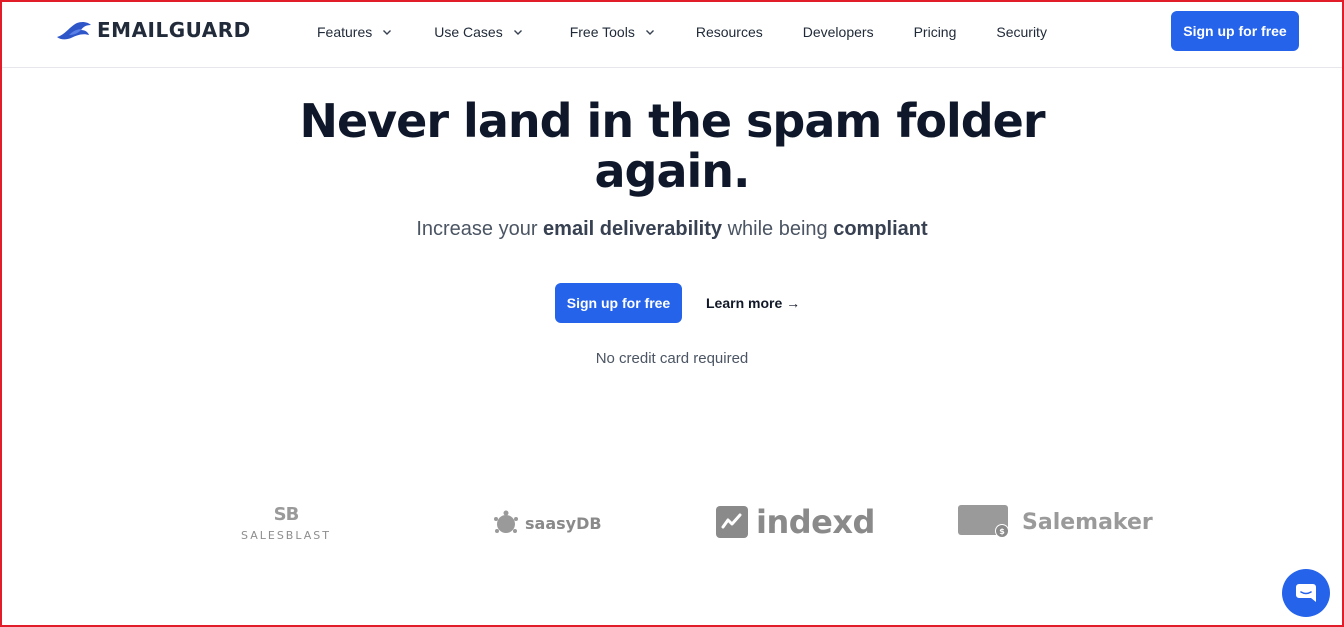 This screenshot has height=627, width=1344. I want to click on indexd-name: indexd, so click(815, 522).